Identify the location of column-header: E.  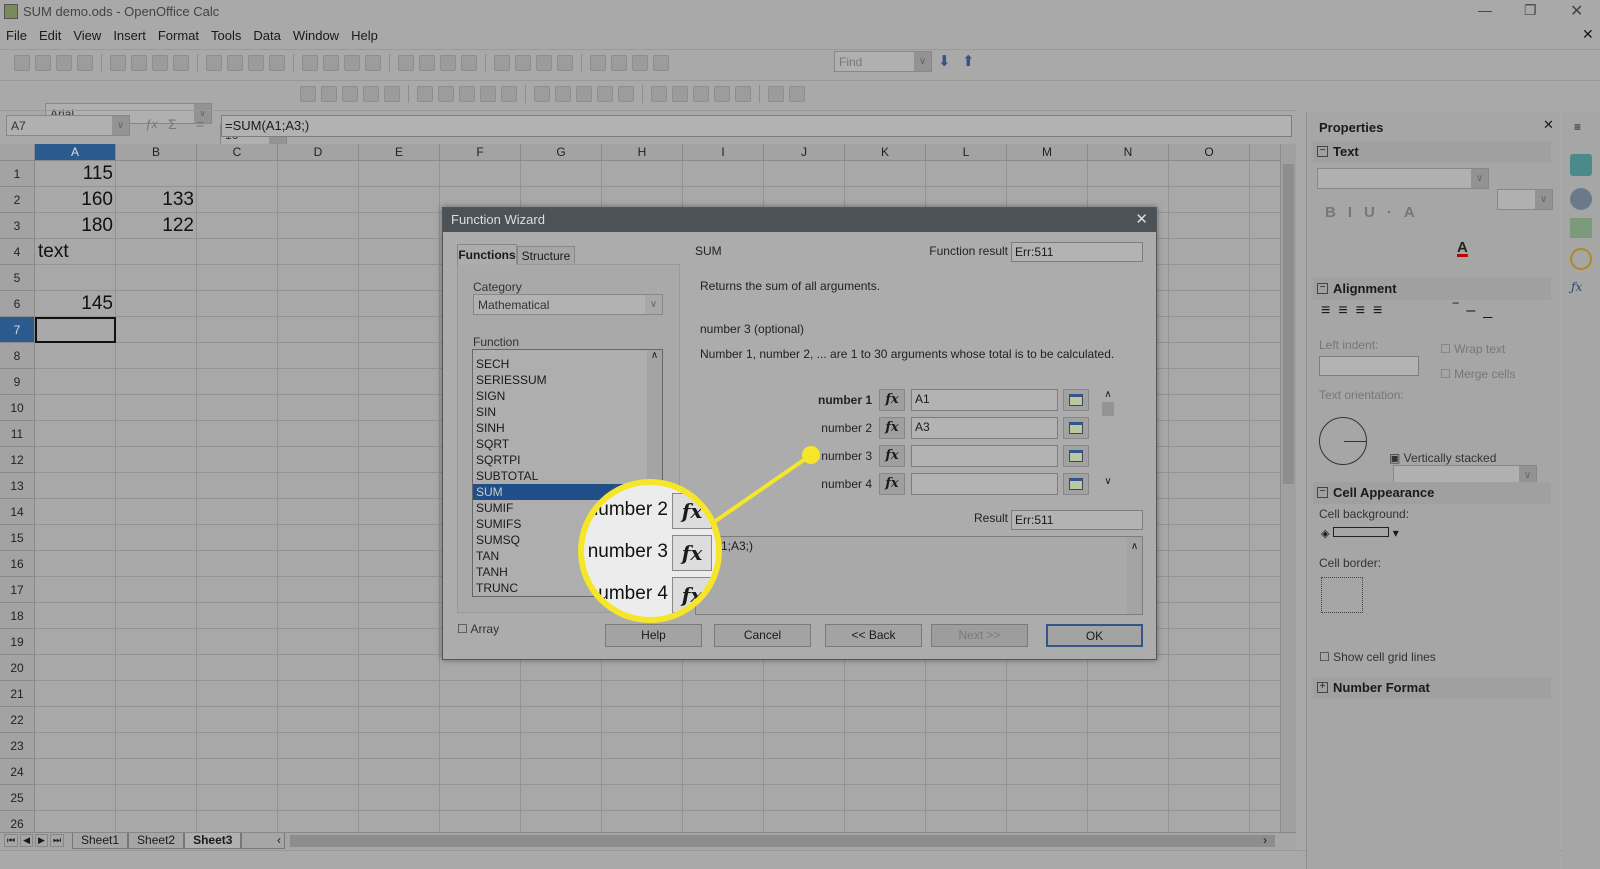
(399, 152).